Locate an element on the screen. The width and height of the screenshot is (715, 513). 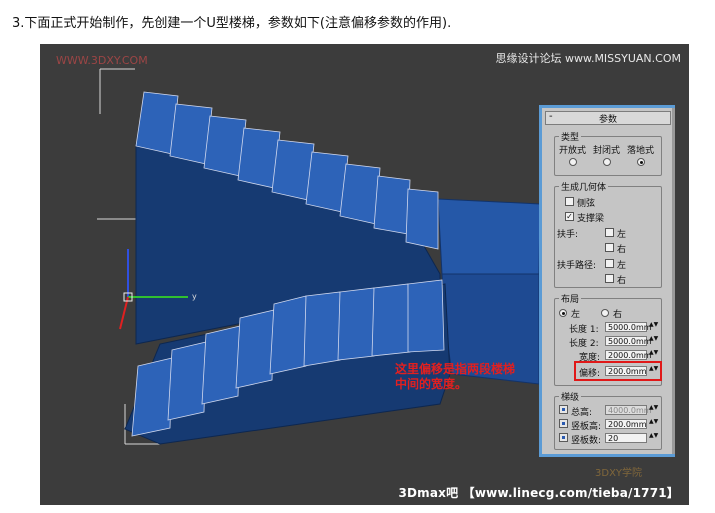
radio-open is located at coordinates (573, 162).